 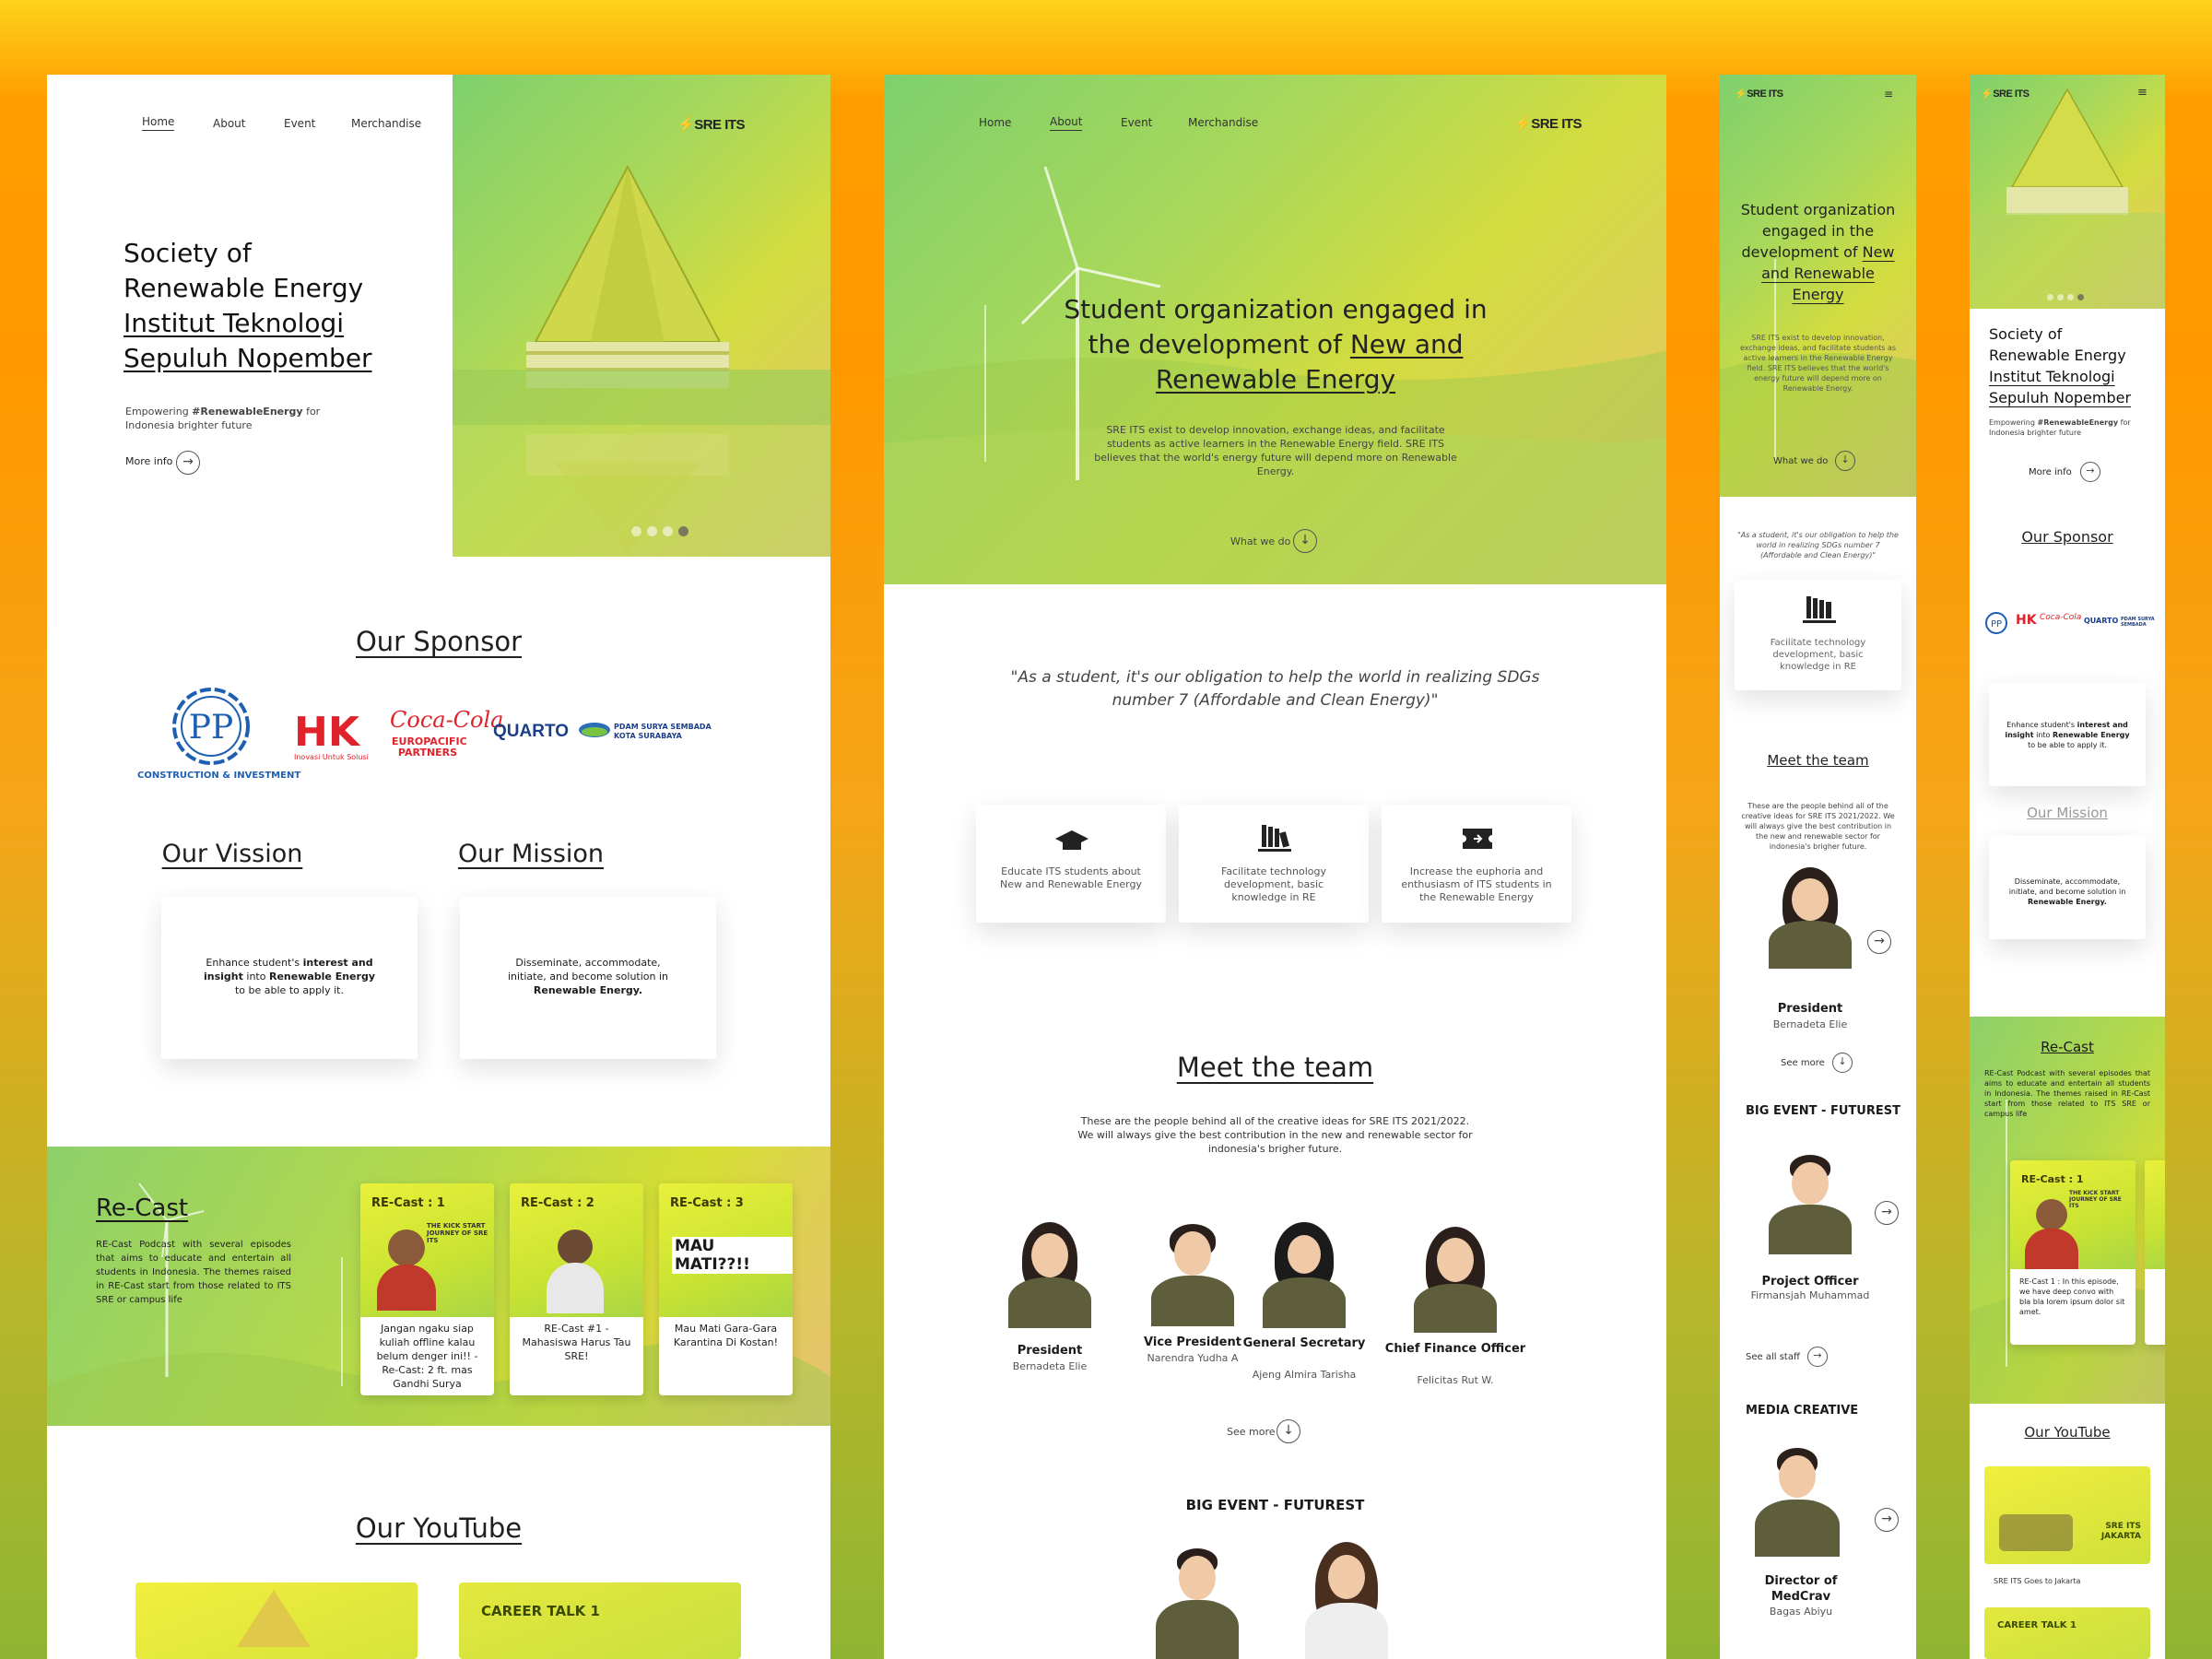 What do you see at coordinates (274, 1618) in the screenshot?
I see `building-thumbnail-icon` at bounding box center [274, 1618].